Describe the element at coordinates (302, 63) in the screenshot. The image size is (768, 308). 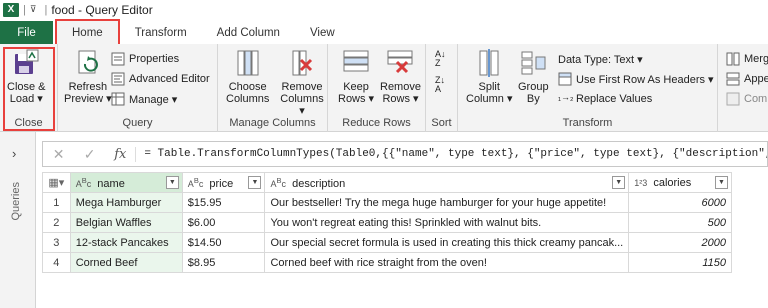
I see `remove-columns-icon` at that location.